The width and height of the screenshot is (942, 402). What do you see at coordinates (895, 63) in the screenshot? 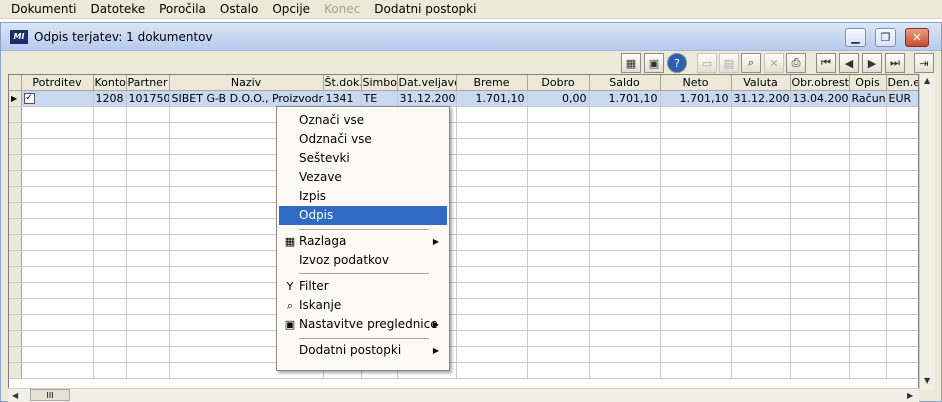
I see `last-icon: ⏭` at bounding box center [895, 63].